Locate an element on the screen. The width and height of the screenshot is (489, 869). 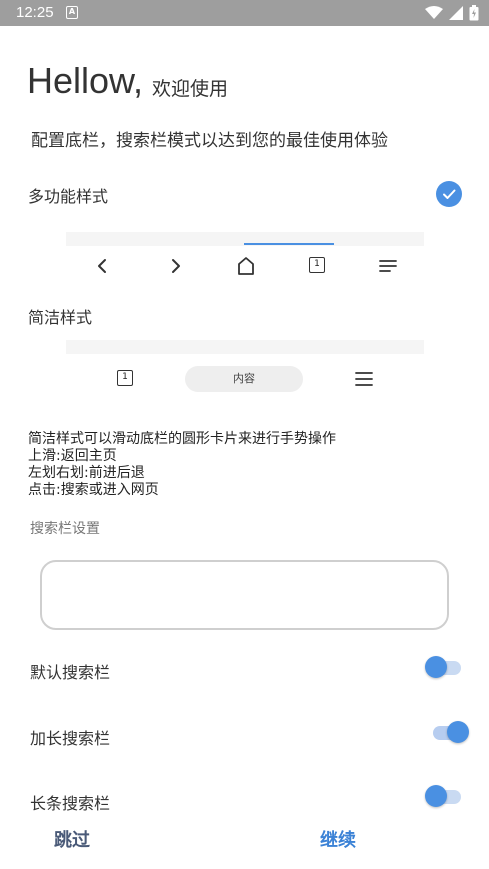
skip-button: 跳过 is located at coordinates (72, 839).